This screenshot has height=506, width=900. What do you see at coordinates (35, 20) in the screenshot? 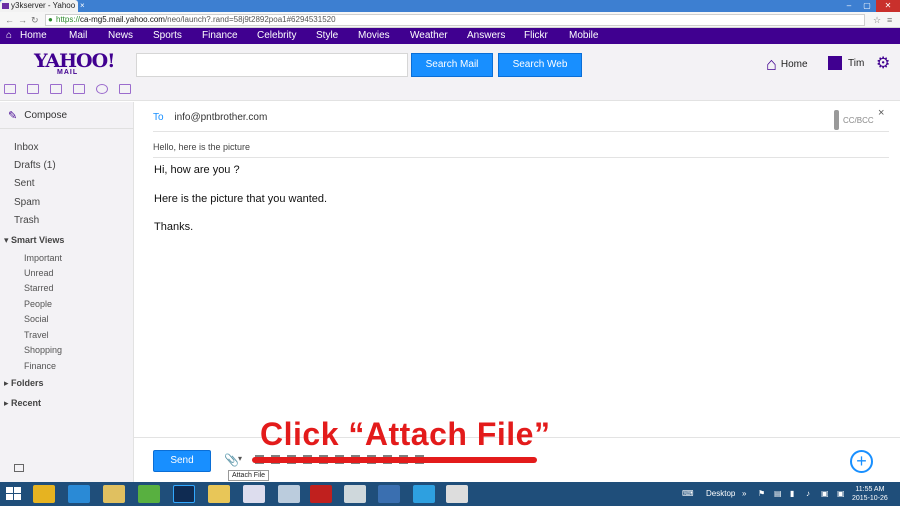
I see `reload-icon: ↻` at bounding box center [35, 20].